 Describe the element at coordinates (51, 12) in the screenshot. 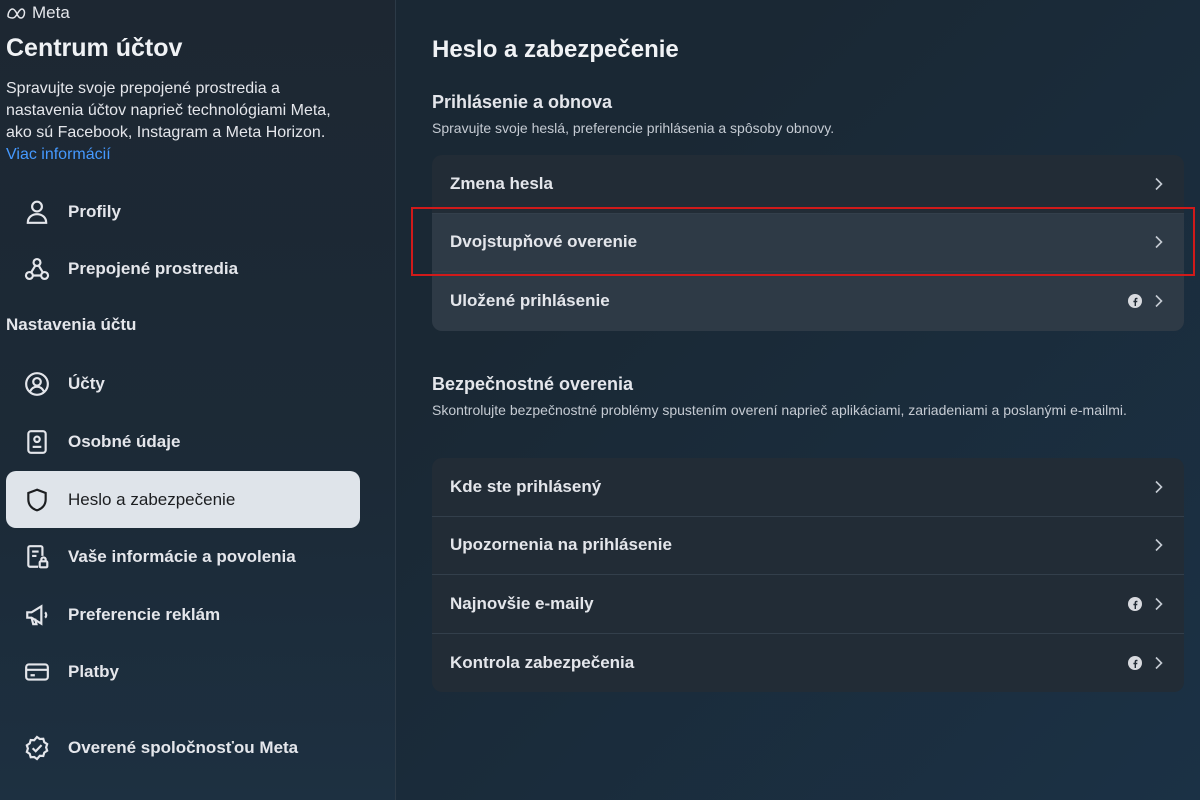

I see `meta-logo-text: Meta` at that location.